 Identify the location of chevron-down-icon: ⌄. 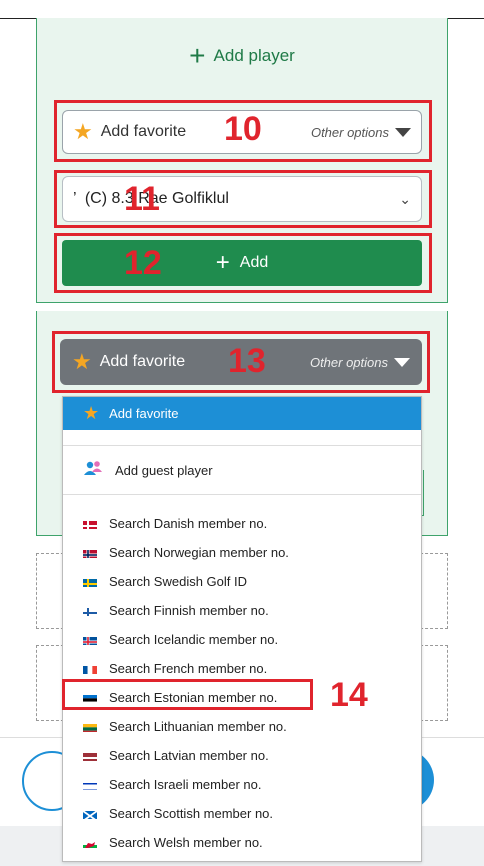
(405, 198).